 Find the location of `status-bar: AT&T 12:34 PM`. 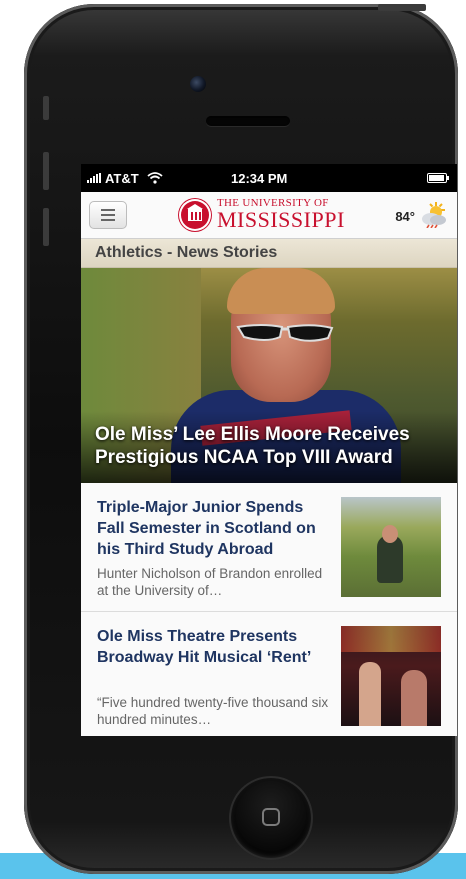

status-bar: AT&T 12:34 PM is located at coordinates (269, 178).